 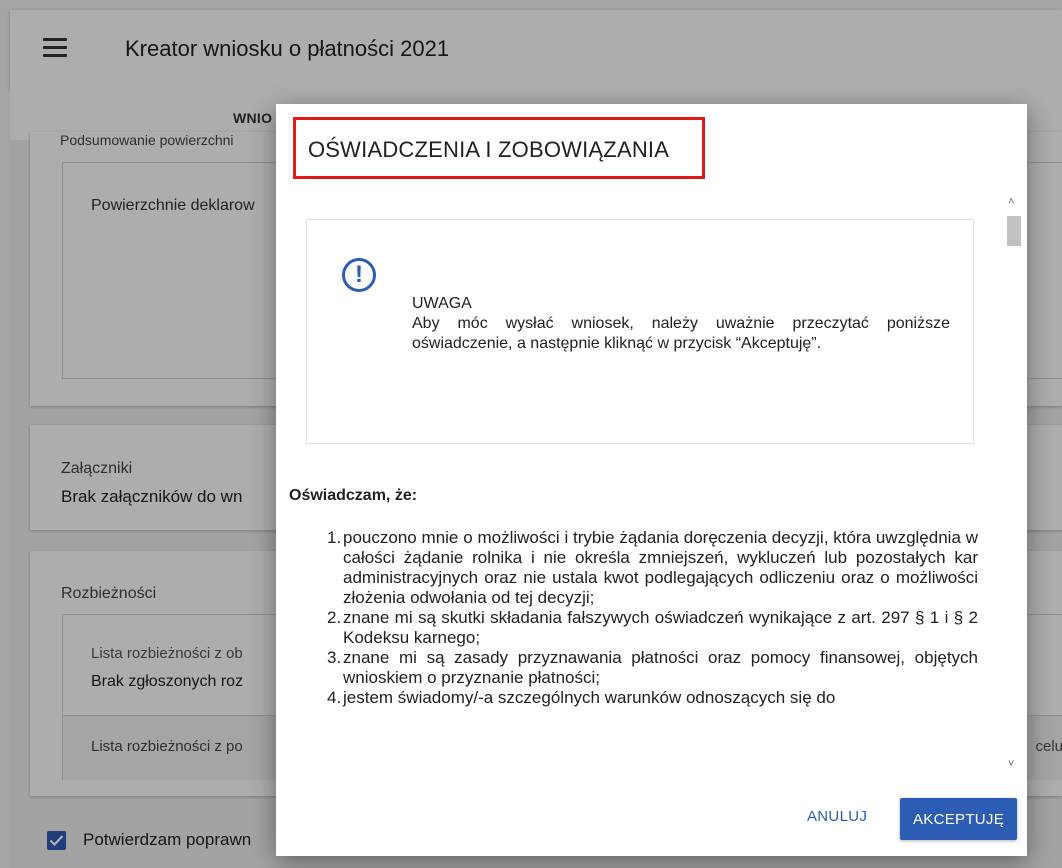 What do you see at coordinates (837, 816) in the screenshot?
I see `cancel-button: ANULUJ` at bounding box center [837, 816].